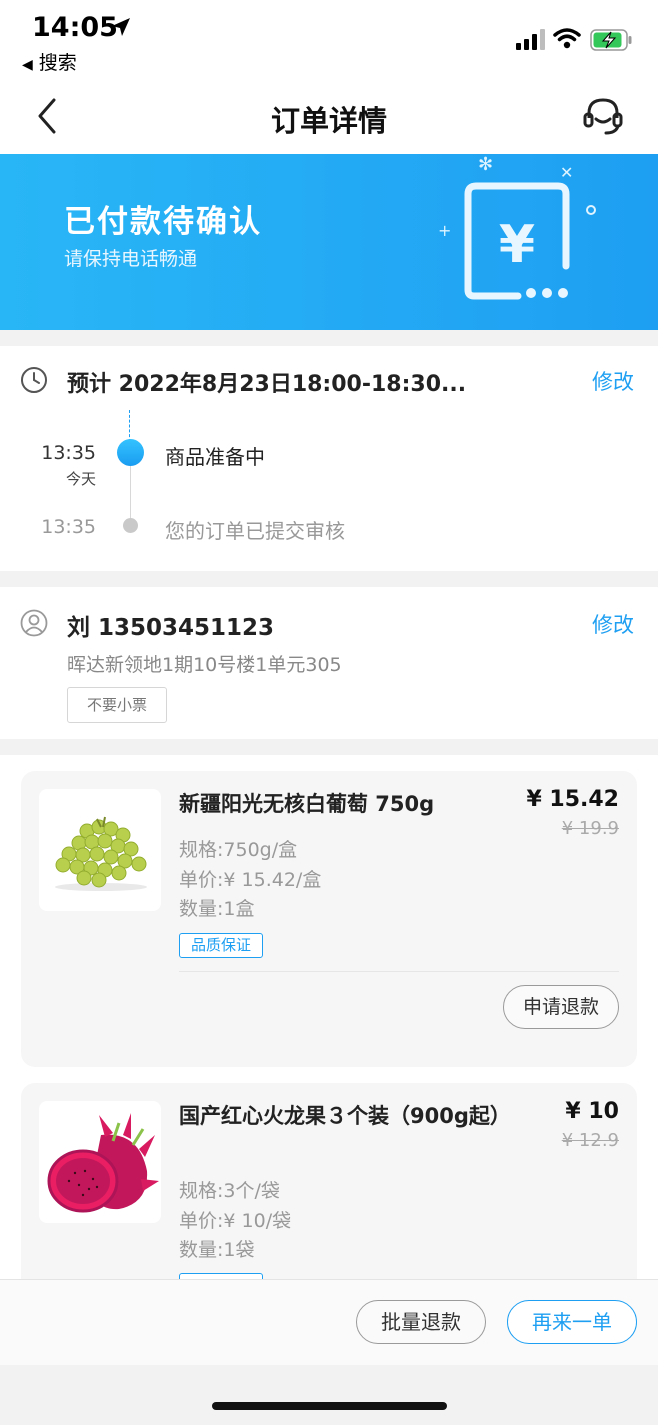 The width and height of the screenshot is (658, 1425). I want to click on product-unit-price: 单价:¥ 15.42/盒, so click(250, 880).